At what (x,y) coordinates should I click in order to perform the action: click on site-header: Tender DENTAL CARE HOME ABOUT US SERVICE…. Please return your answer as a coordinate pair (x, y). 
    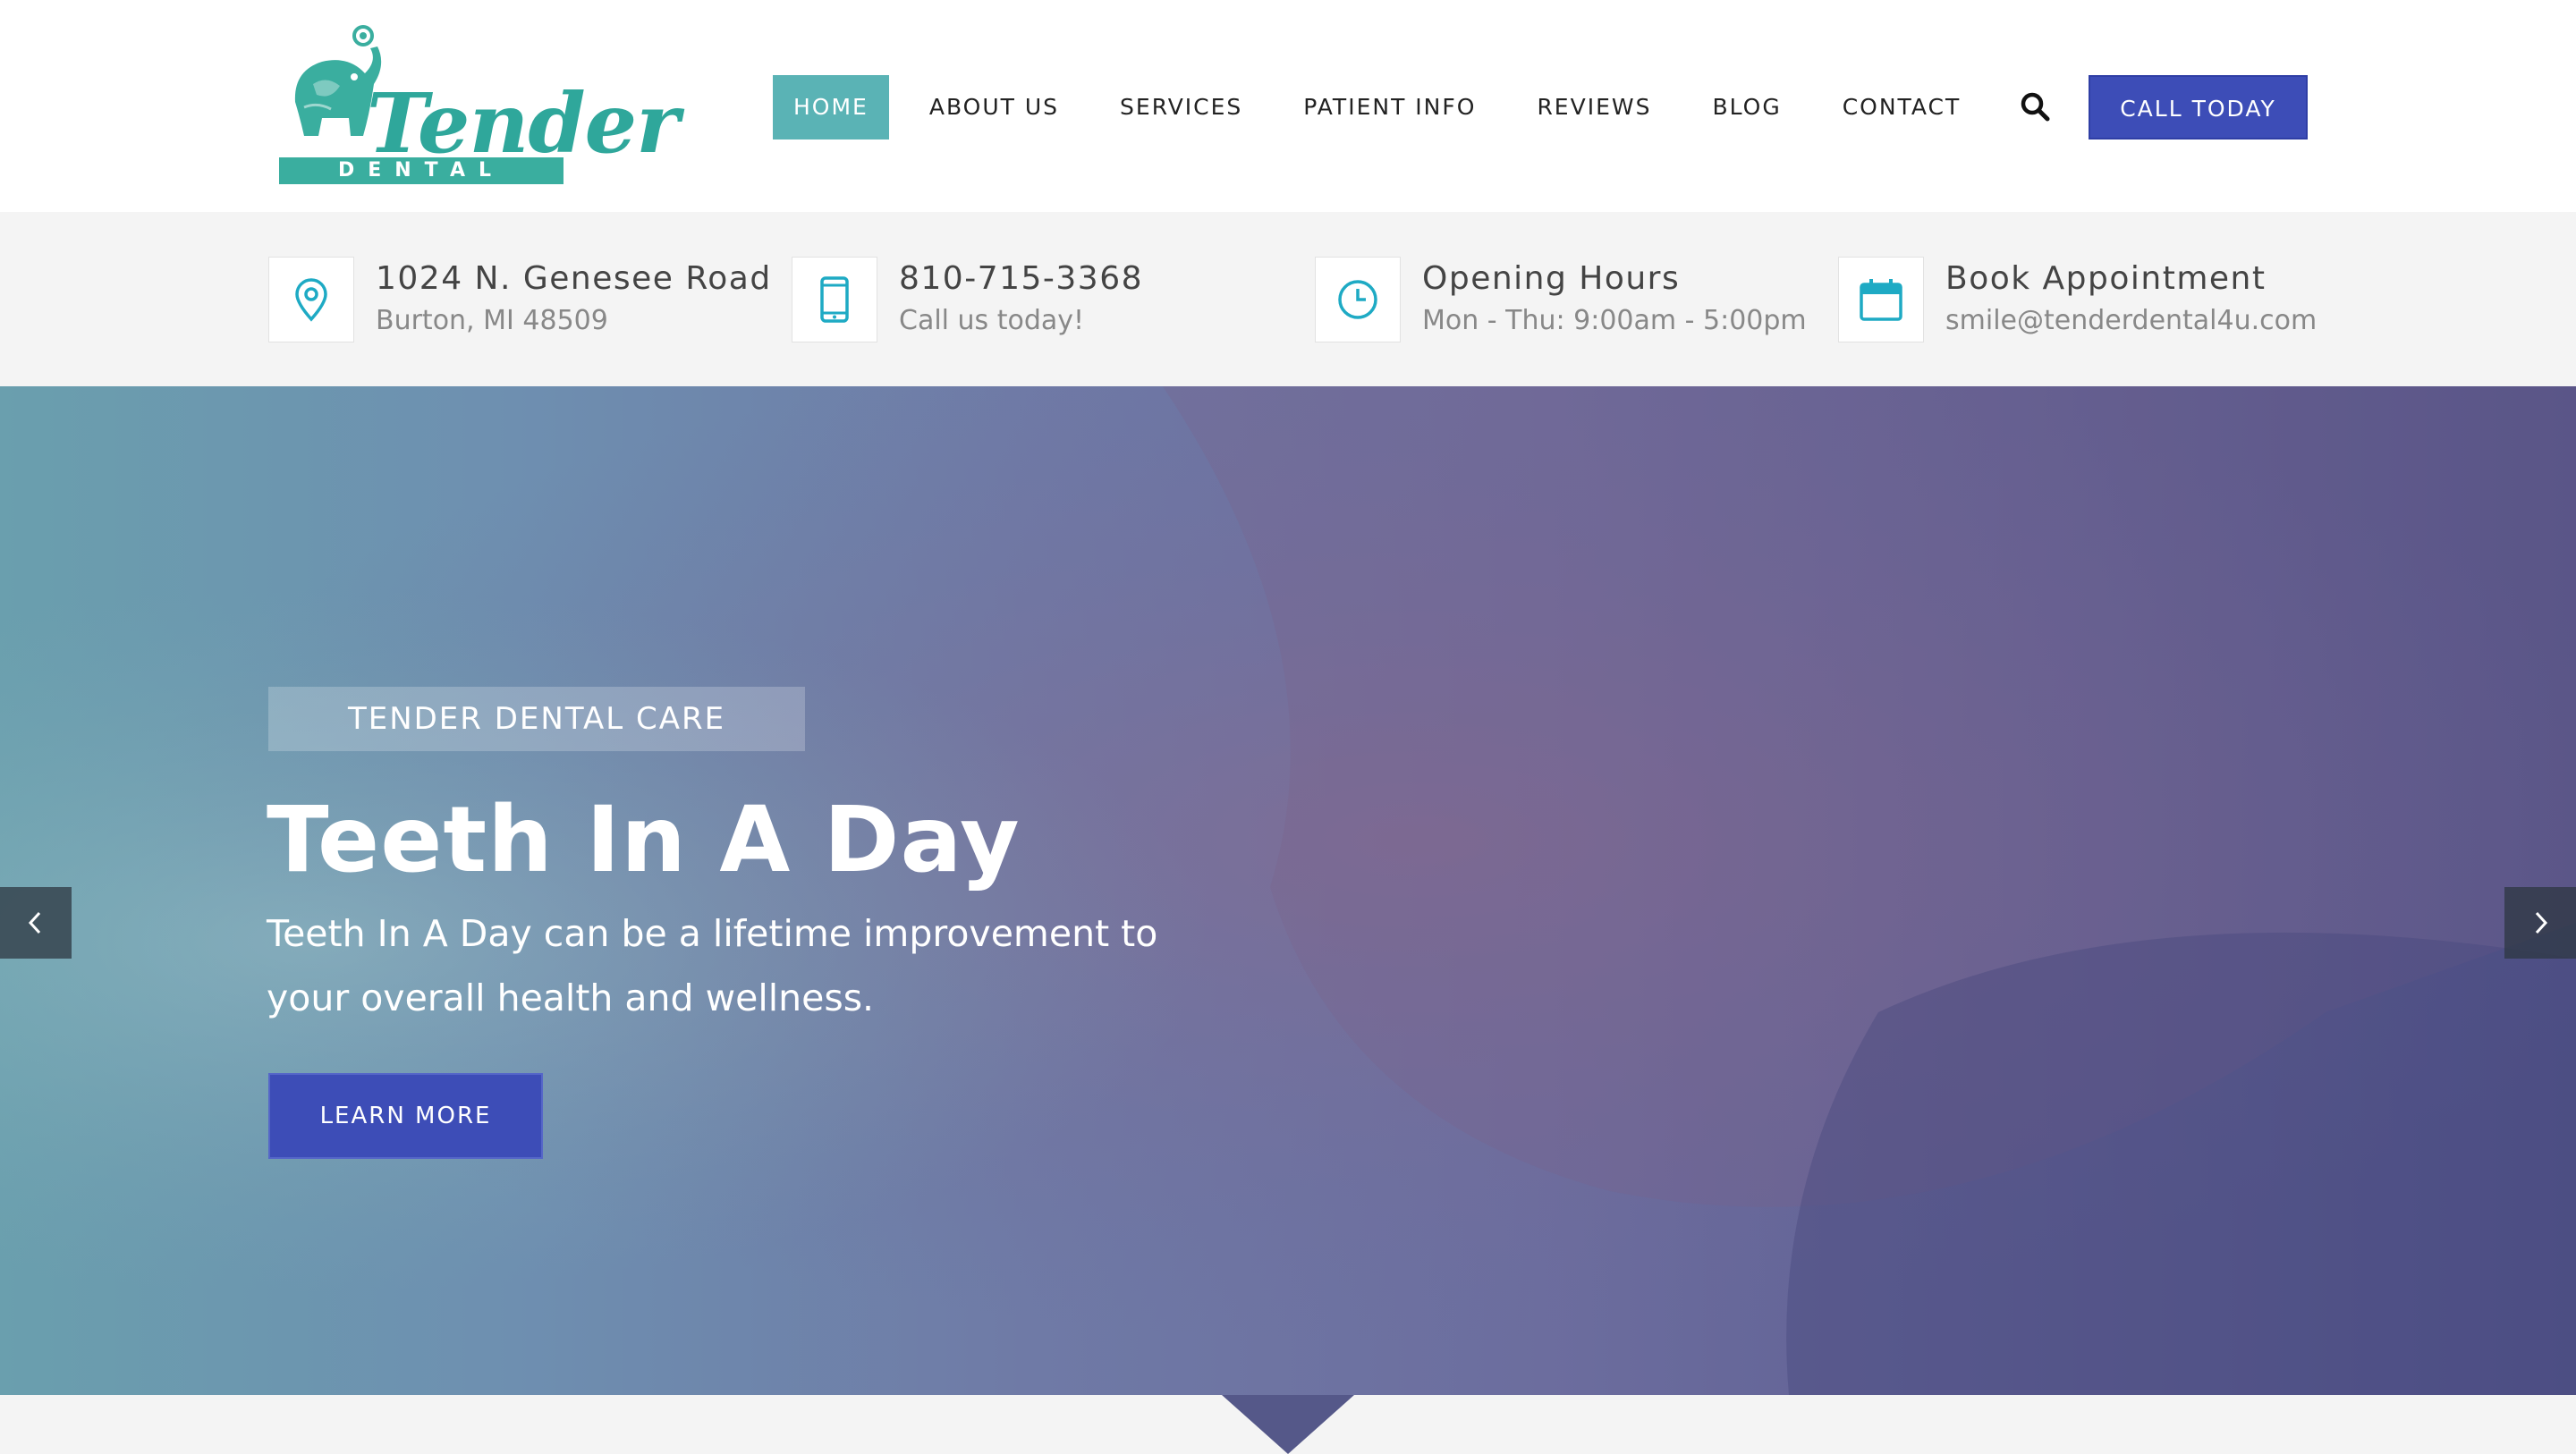
    Looking at the image, I should click on (1288, 106).